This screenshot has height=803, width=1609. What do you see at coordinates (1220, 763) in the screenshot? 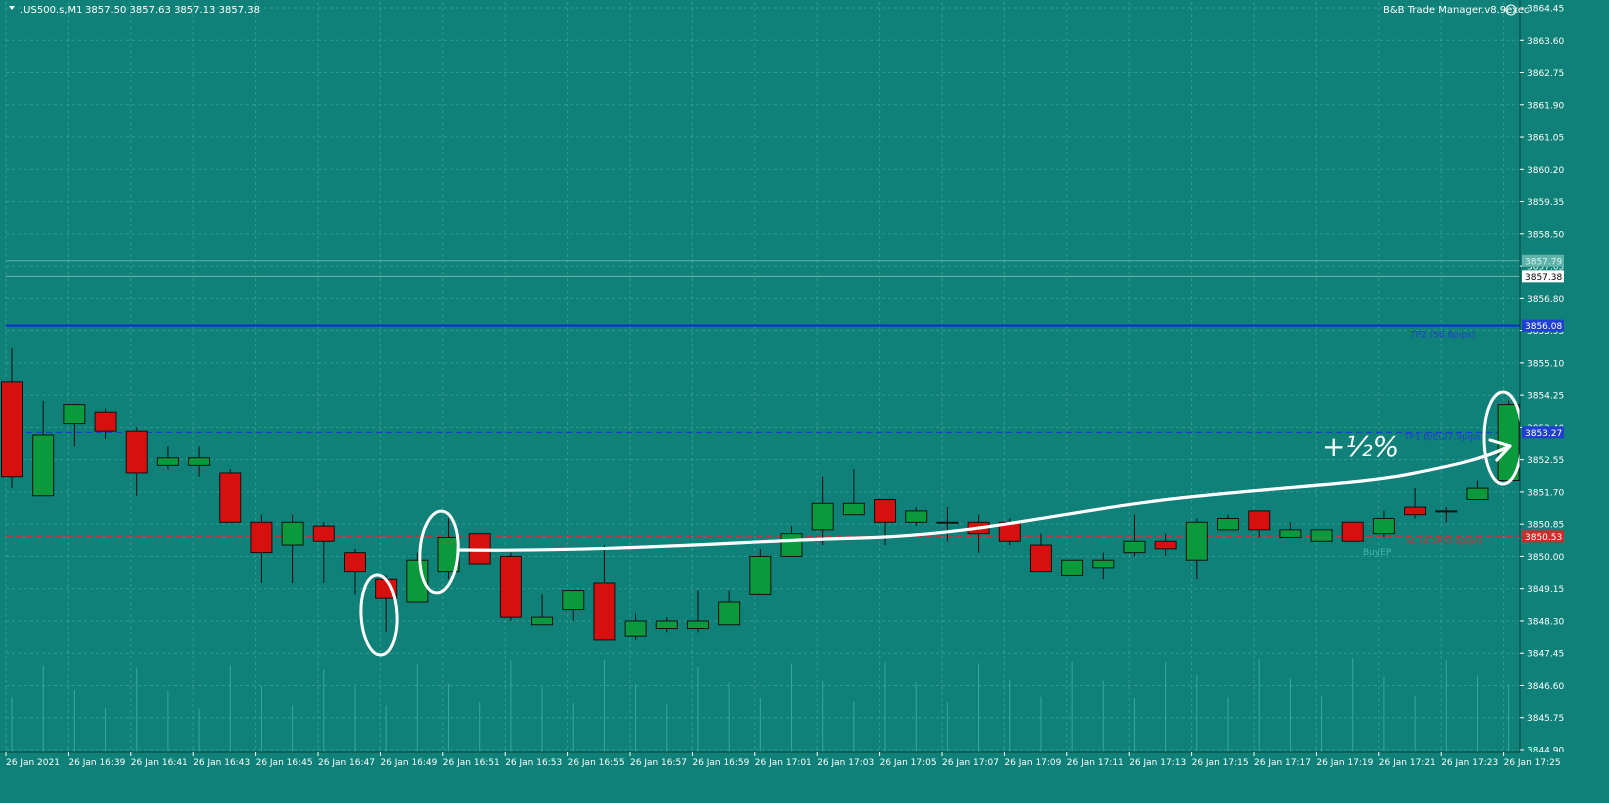
I see `time-tick-label: 26 Jan 17:15` at bounding box center [1220, 763].